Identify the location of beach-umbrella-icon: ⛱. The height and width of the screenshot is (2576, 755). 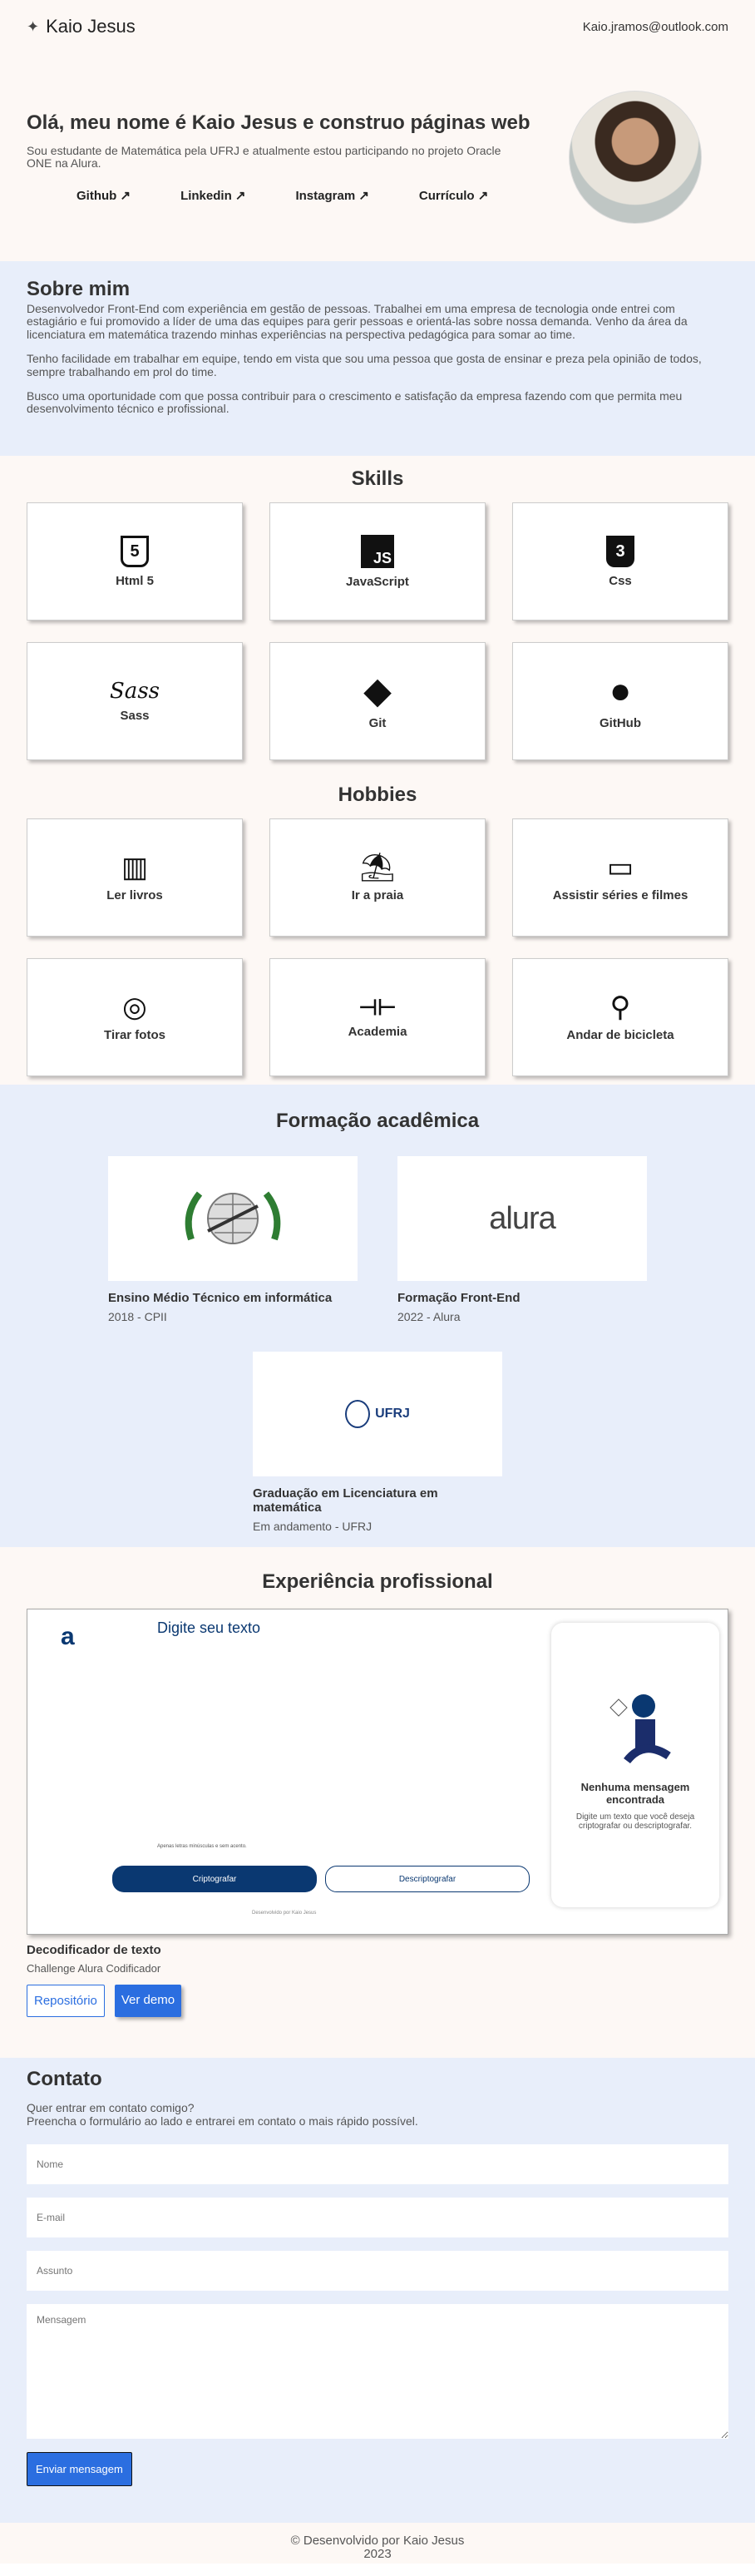
(377, 867).